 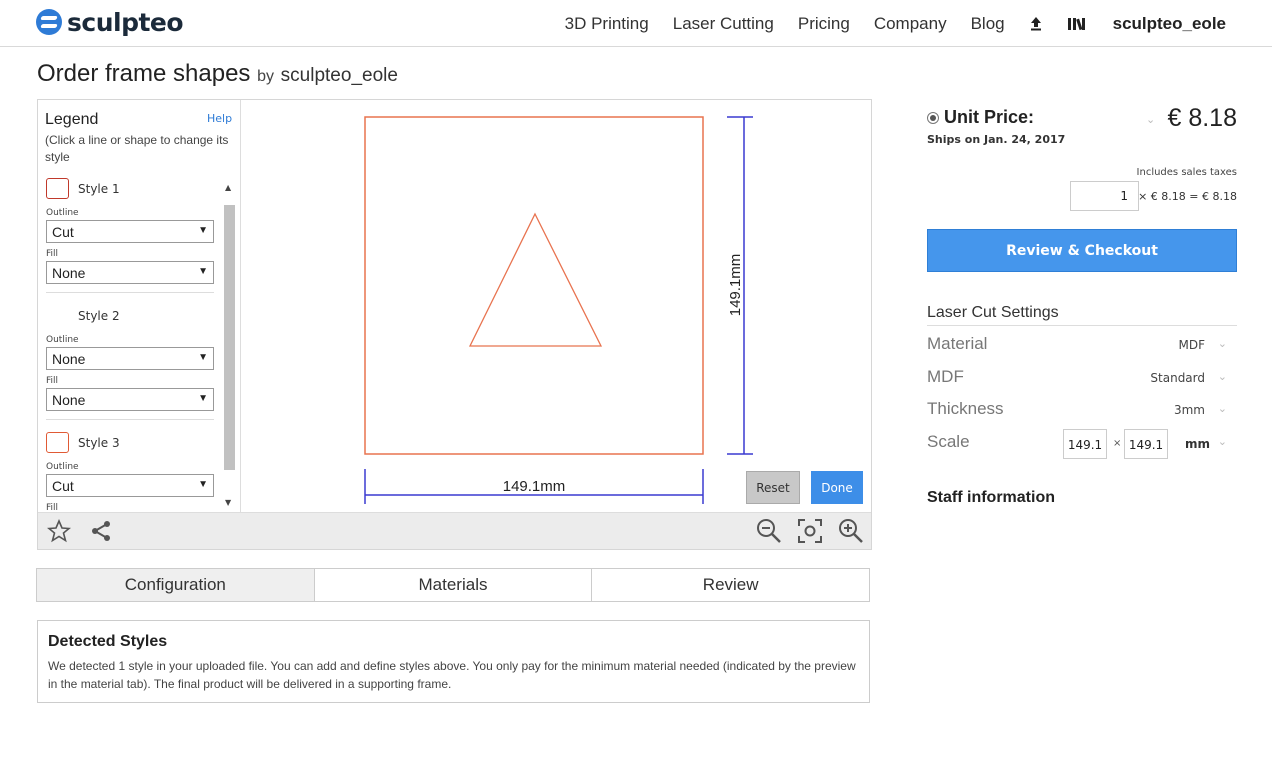 I want to click on style-2-fill-label: Fill, so click(x=52, y=381).